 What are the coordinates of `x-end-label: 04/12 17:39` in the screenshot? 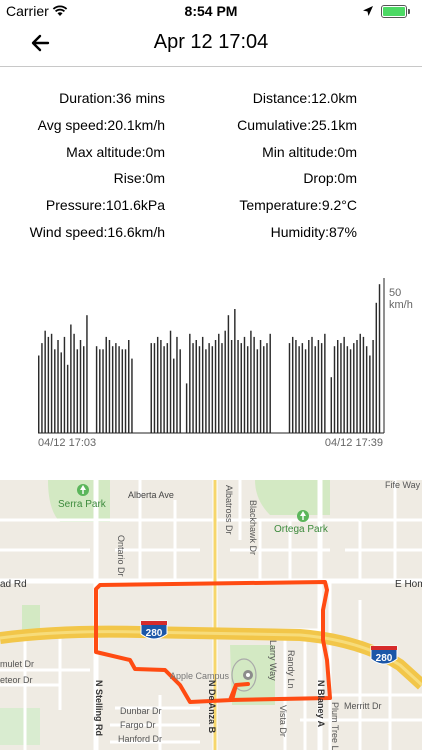 It's located at (354, 443).